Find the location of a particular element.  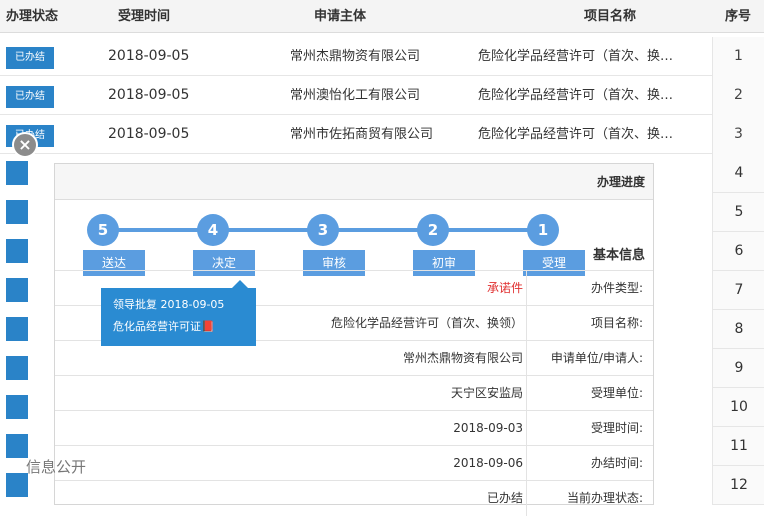

step-circle: 3 is located at coordinates (323, 230).